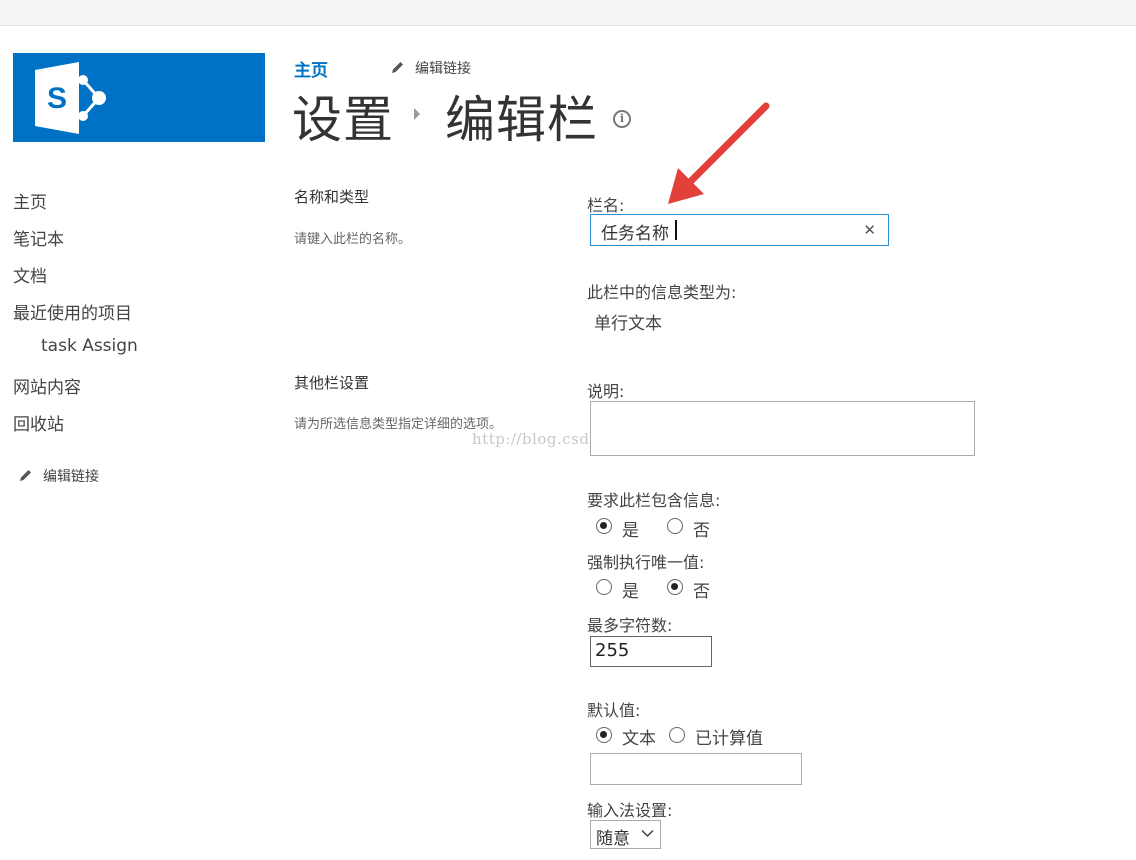  What do you see at coordinates (628, 324) in the screenshot?
I see `type-value: 单行文本` at bounding box center [628, 324].